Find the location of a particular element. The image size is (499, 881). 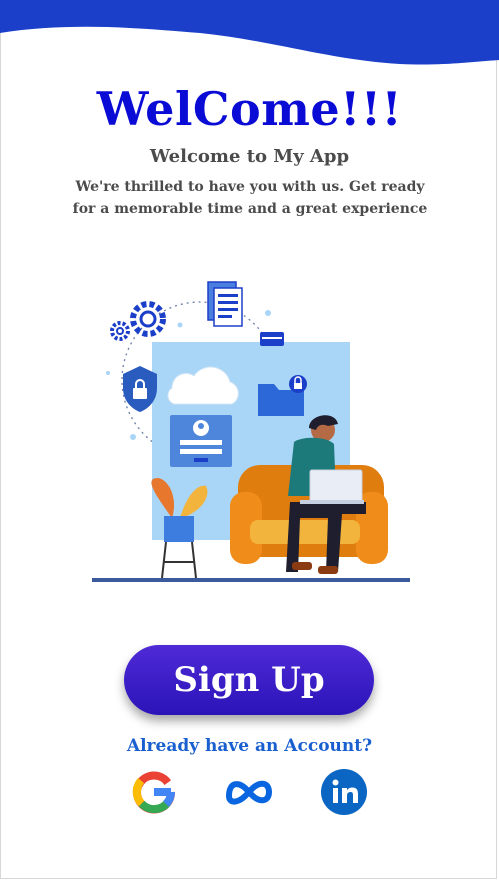

linkedin-icon is located at coordinates (344, 792).